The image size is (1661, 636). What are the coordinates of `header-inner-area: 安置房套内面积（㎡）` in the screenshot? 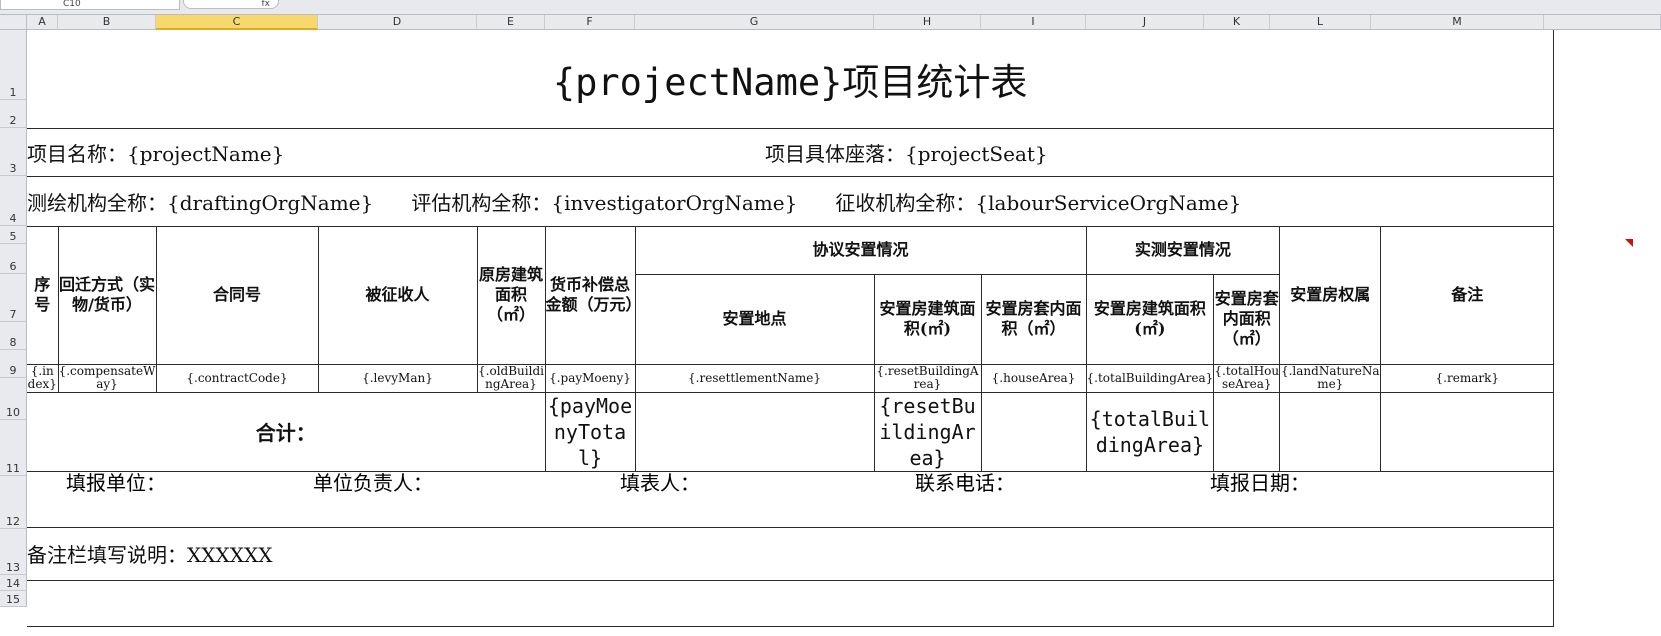 It's located at (1033, 319).